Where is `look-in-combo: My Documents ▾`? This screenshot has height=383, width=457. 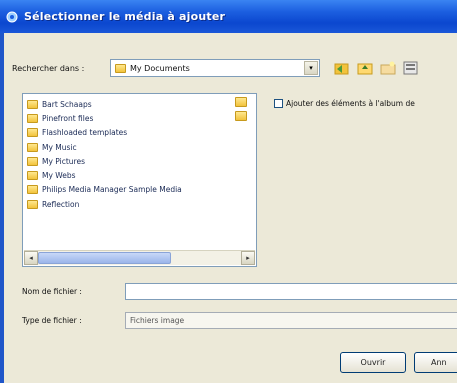 look-in-combo: My Documents ▾ is located at coordinates (215, 68).